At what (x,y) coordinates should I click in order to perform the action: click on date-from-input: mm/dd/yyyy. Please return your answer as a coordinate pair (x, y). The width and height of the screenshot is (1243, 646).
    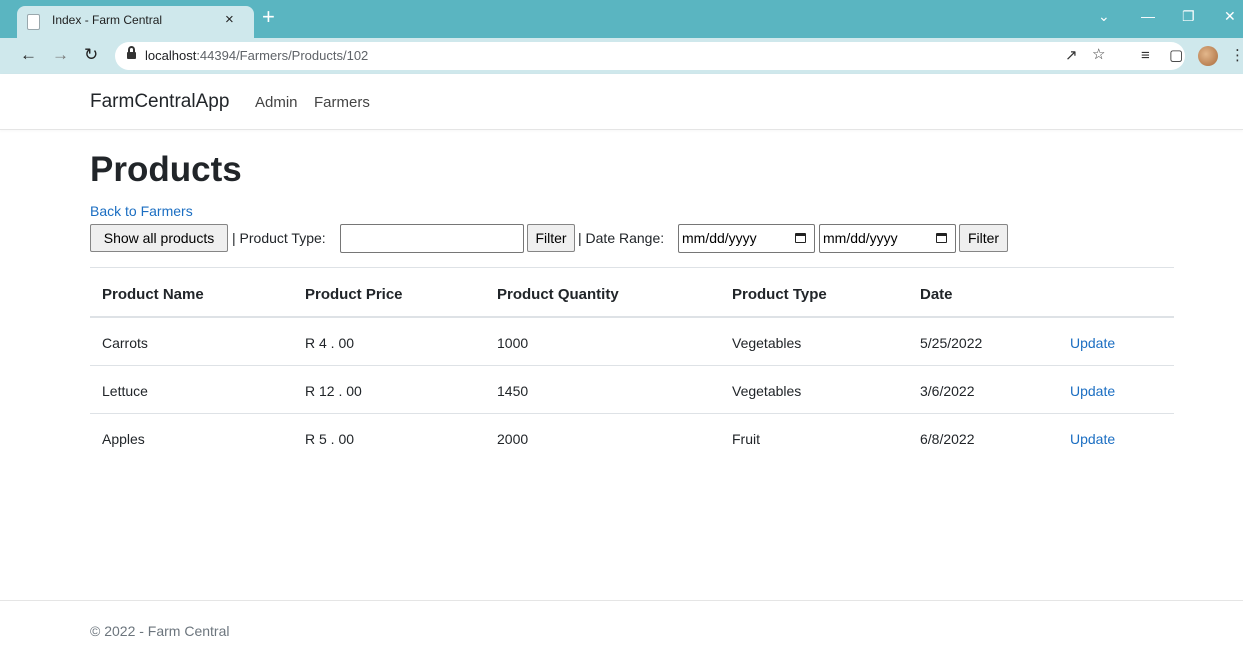
    Looking at the image, I should click on (746, 238).